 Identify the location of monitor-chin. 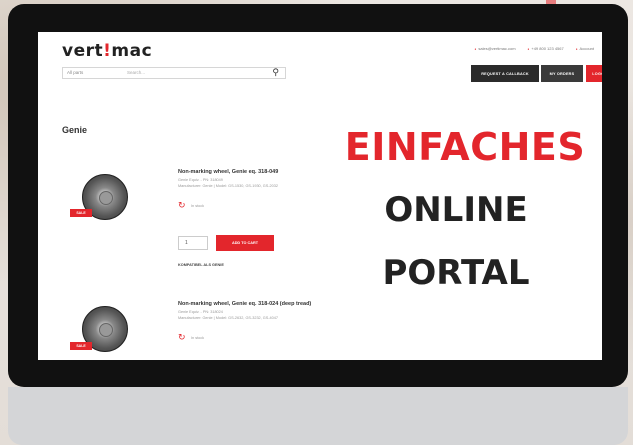
(318, 416).